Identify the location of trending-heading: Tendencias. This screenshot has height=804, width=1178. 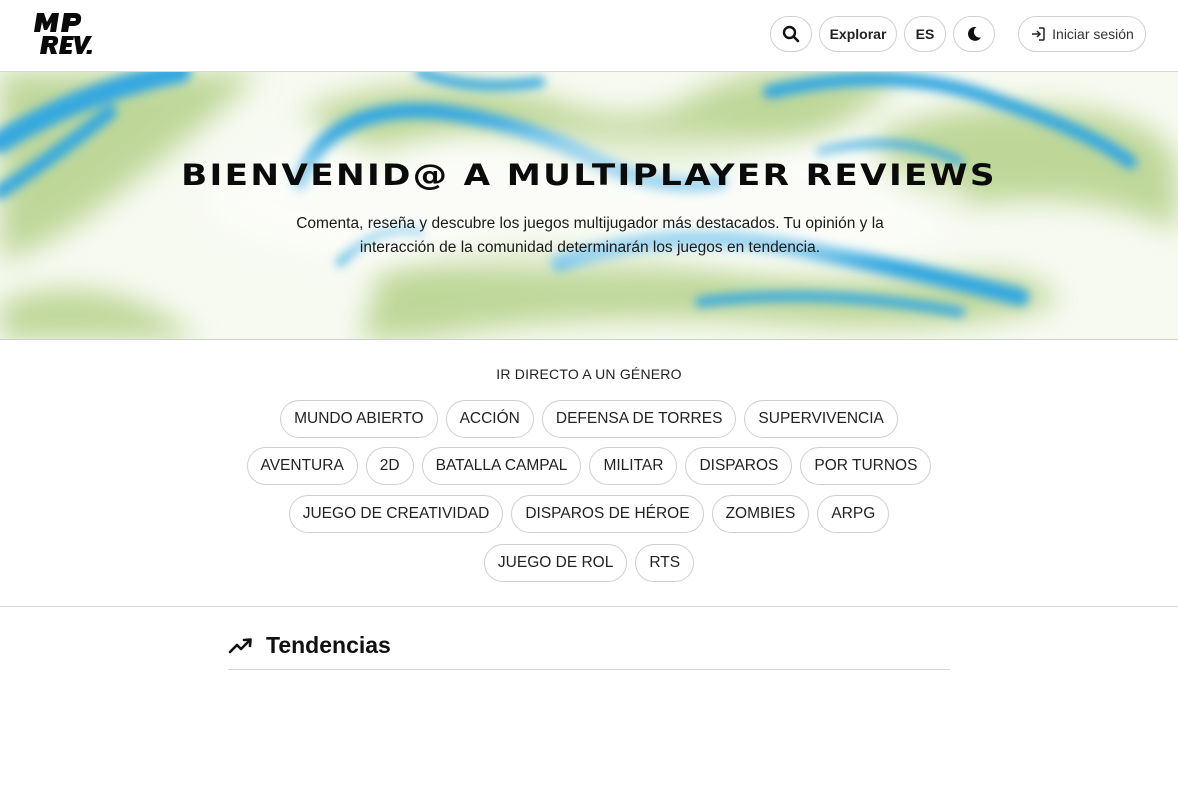
(309, 645).